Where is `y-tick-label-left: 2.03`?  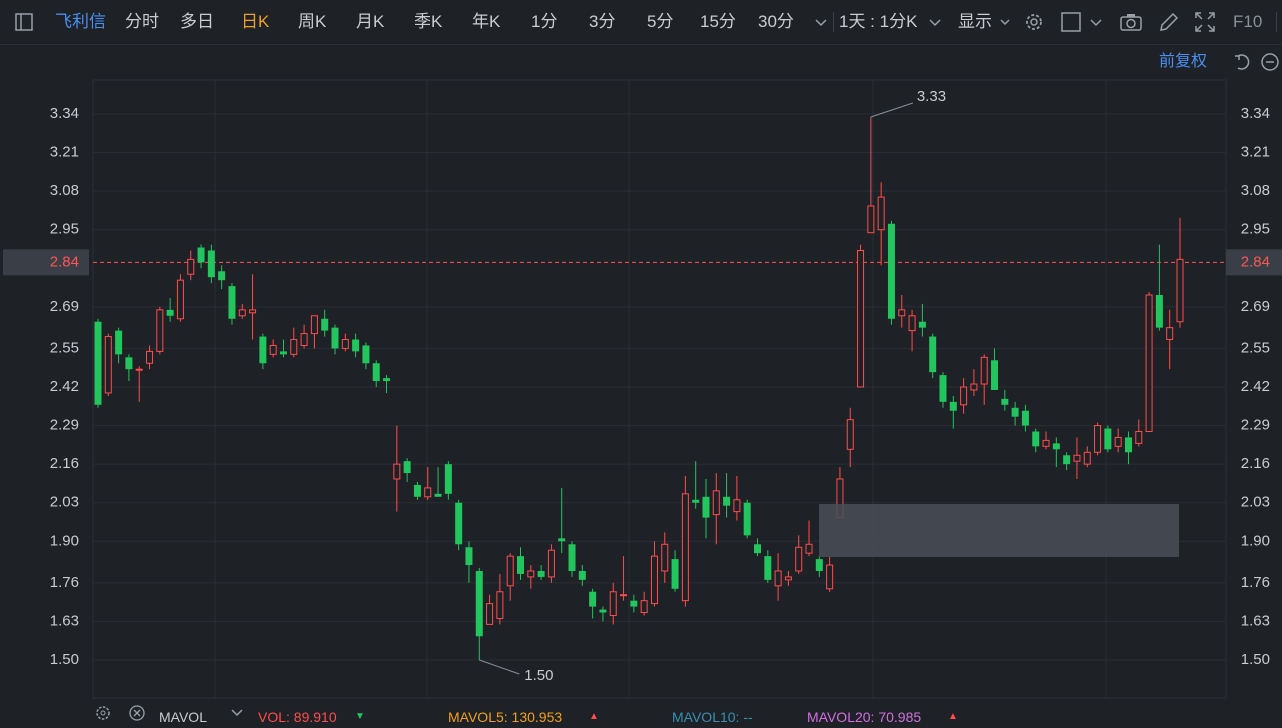 y-tick-label-left: 2.03 is located at coordinates (64, 502).